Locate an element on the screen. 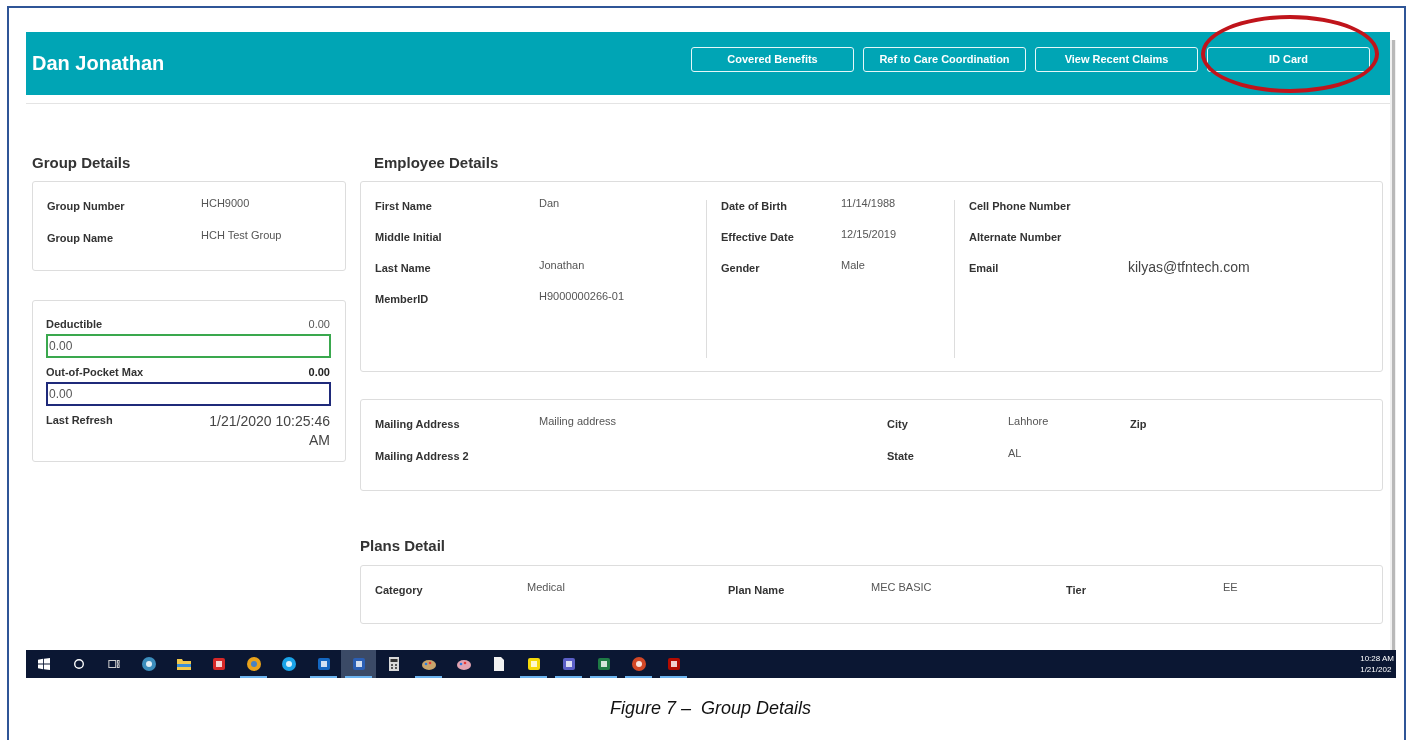 The image size is (1413, 740). clock-time: 10:28 AM is located at coordinates (1377, 658).